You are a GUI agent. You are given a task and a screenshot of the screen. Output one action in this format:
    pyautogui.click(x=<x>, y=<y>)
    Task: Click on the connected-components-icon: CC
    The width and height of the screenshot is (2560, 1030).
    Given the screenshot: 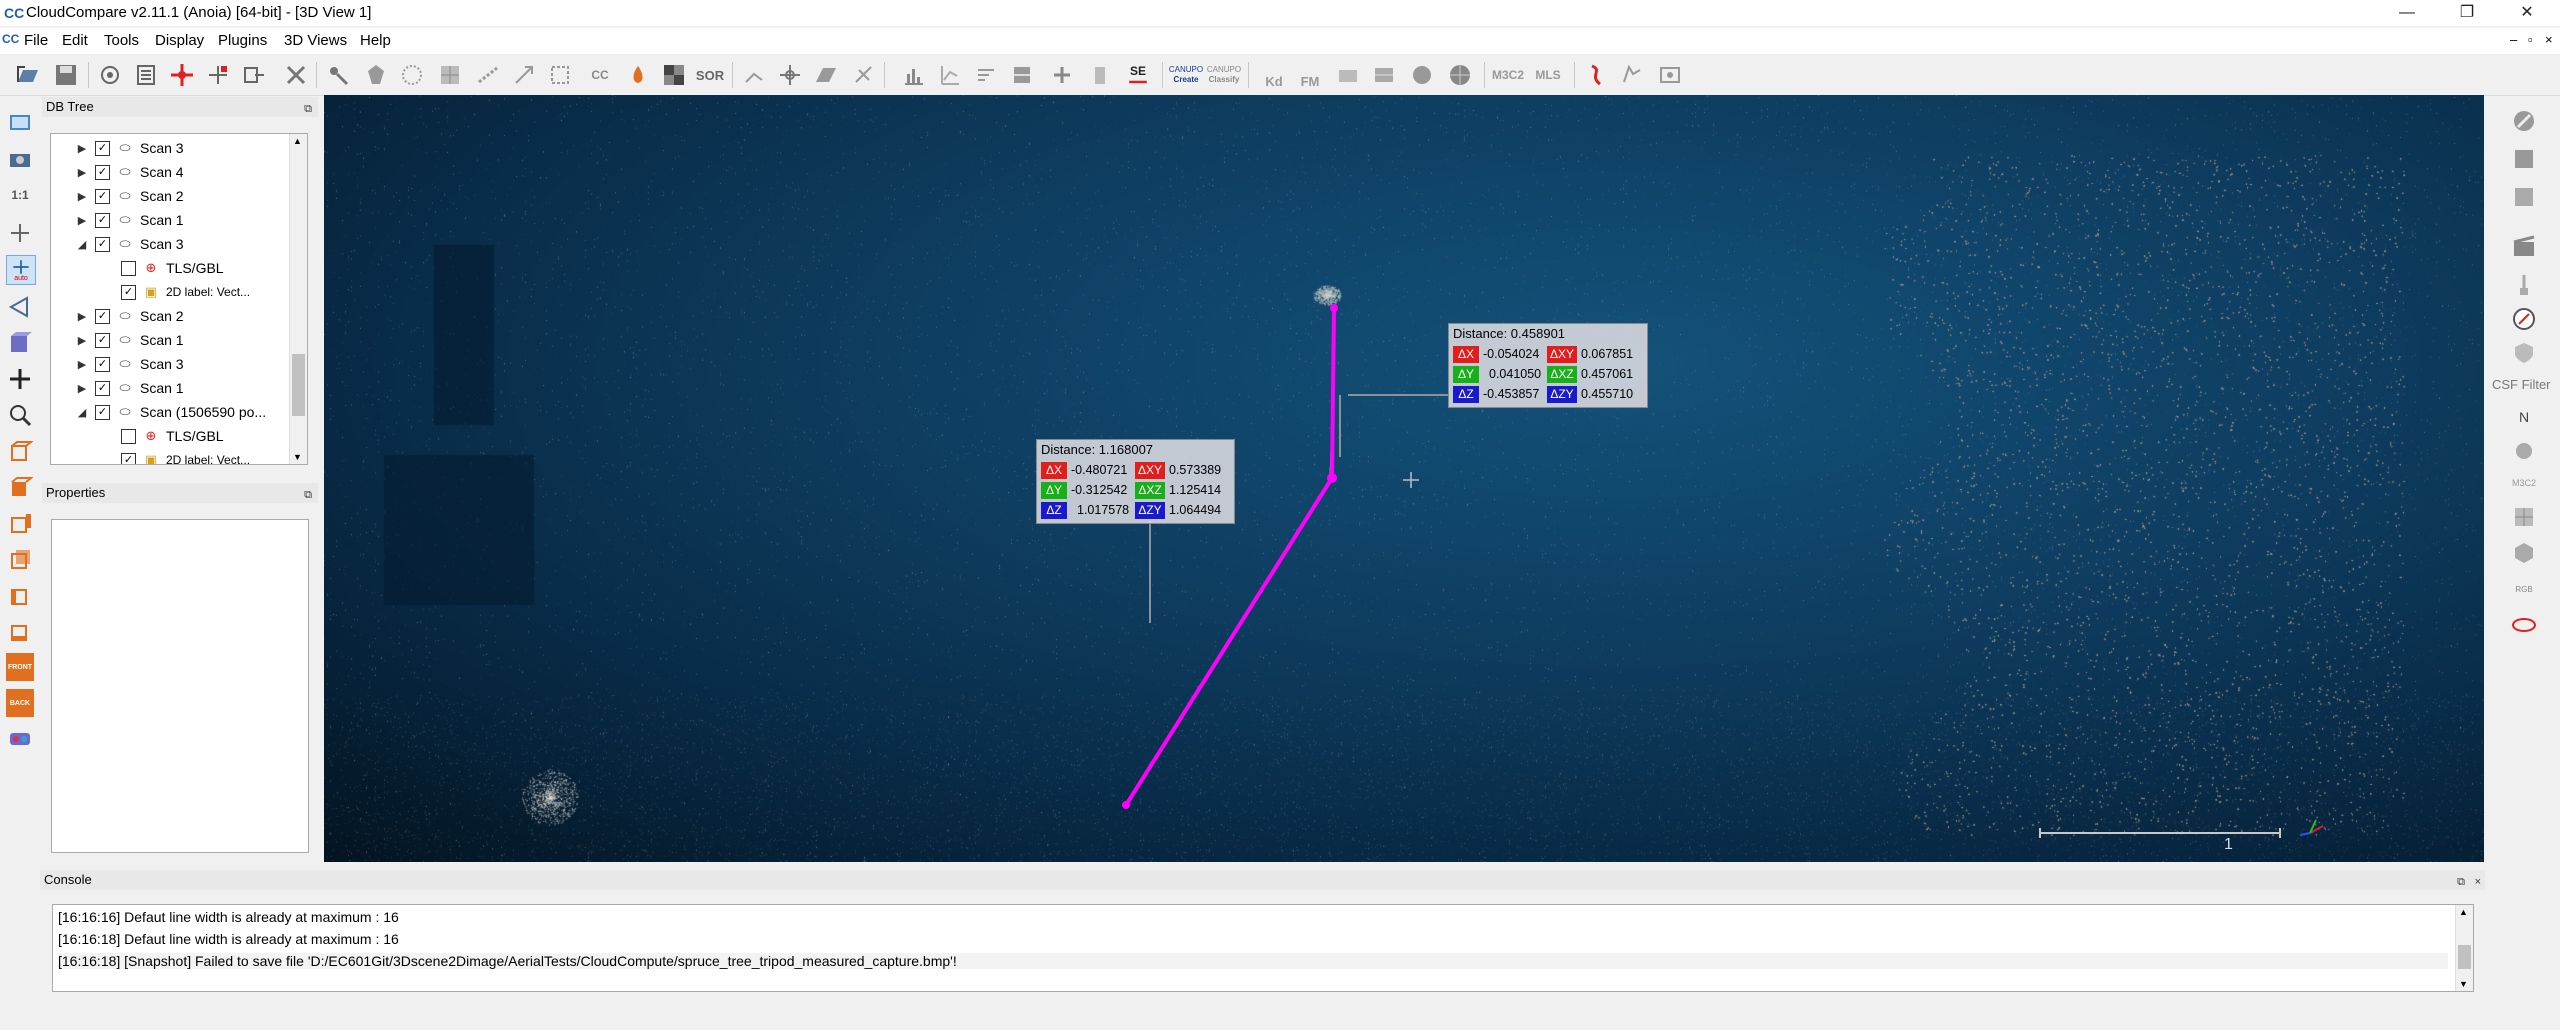 What is the action you would take?
    pyautogui.click(x=600, y=75)
    